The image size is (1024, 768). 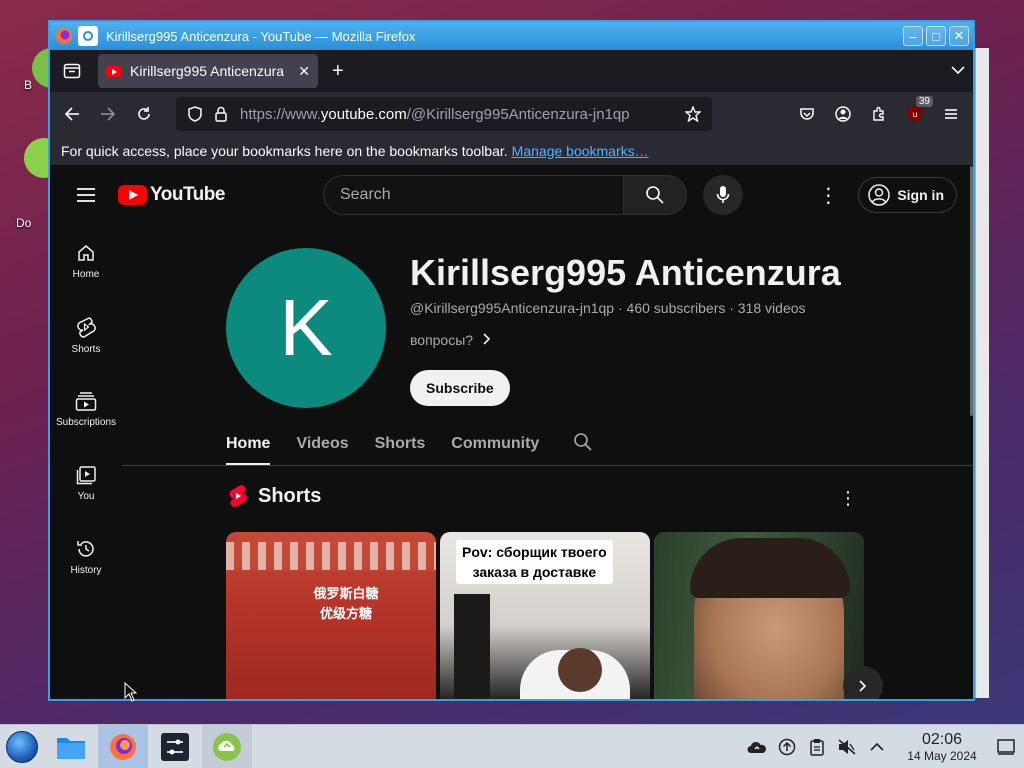 I want to click on tab-home: Home, so click(x=248, y=444).